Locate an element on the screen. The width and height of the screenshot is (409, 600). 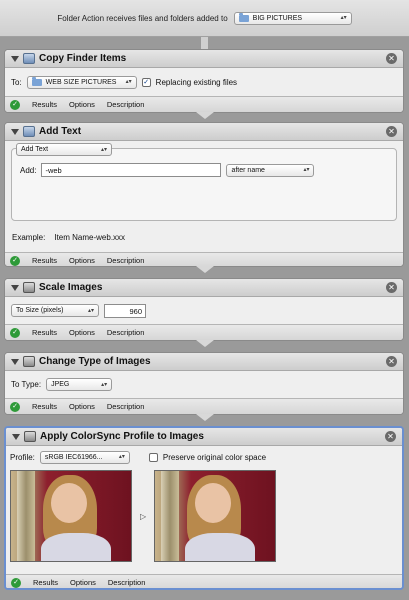
after-preview-image is located at coordinates (215, 516).